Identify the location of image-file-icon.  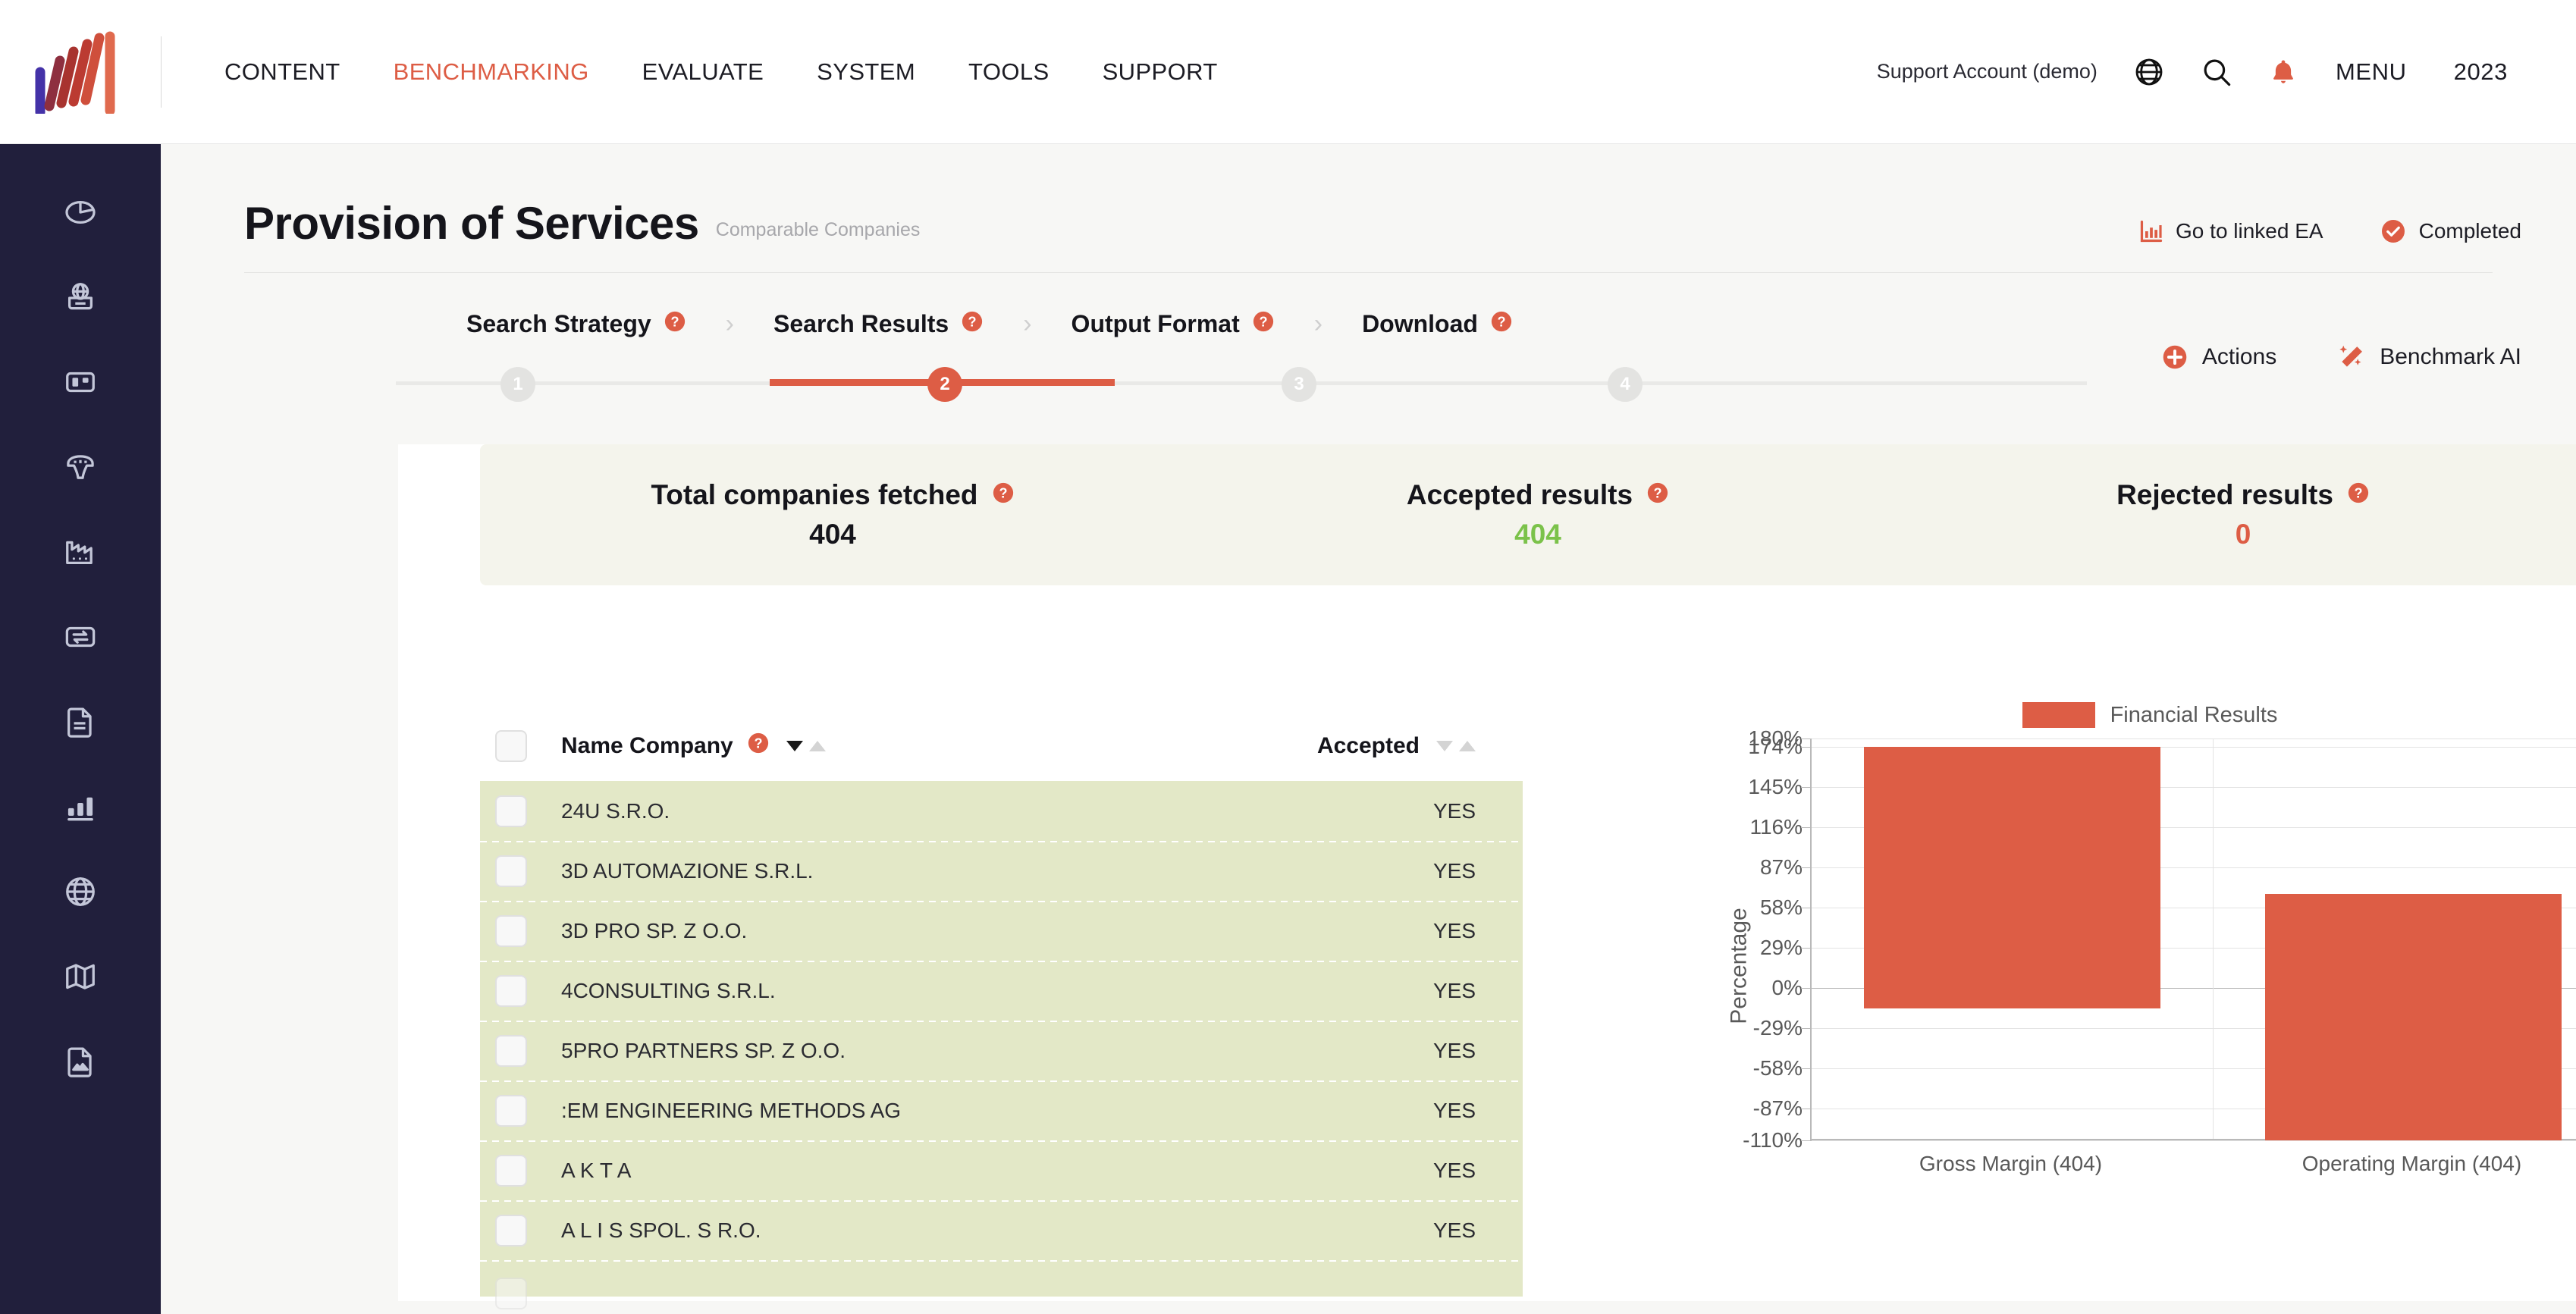
(79, 1062).